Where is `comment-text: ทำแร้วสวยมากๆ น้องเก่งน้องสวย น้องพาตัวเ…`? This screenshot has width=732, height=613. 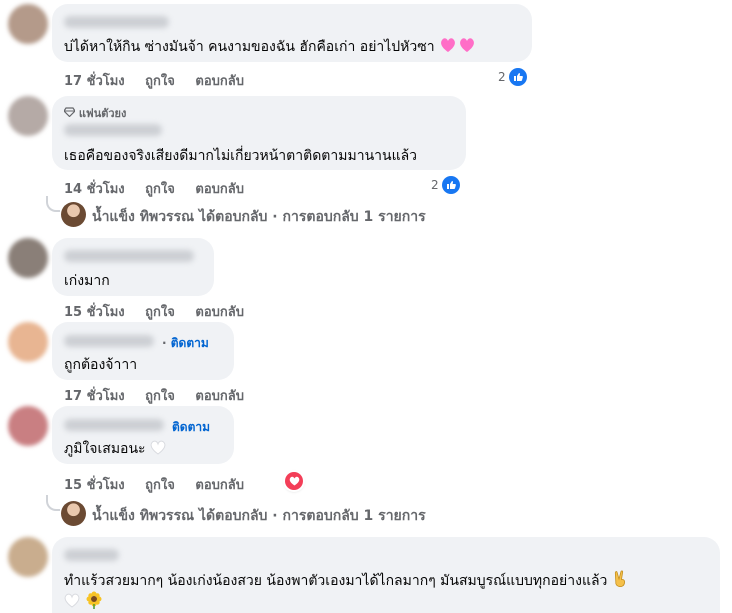 comment-text: ทำแร้วสวยมากๆ น้องเก่งน้องสวย น้องพาตัวเ… is located at coordinates (336, 581).